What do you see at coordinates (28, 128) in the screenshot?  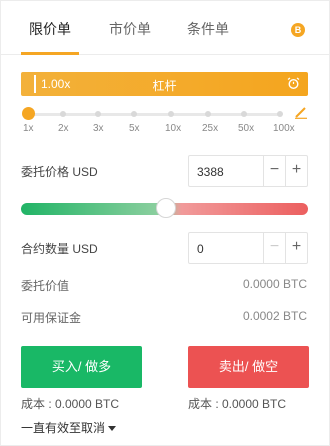 I see `scale-label: 1x` at bounding box center [28, 128].